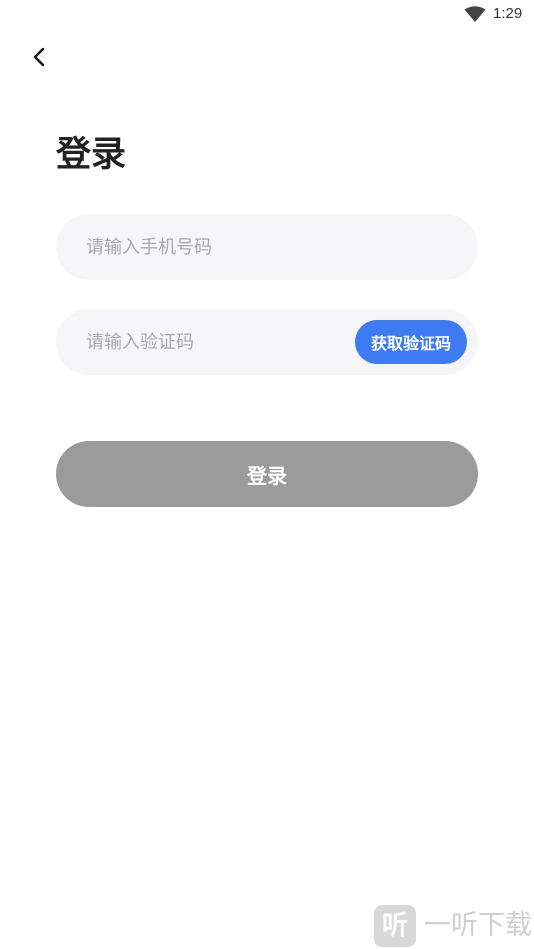  Describe the element at coordinates (478, 925) in the screenshot. I see `watermark-text: 一听下载` at that location.